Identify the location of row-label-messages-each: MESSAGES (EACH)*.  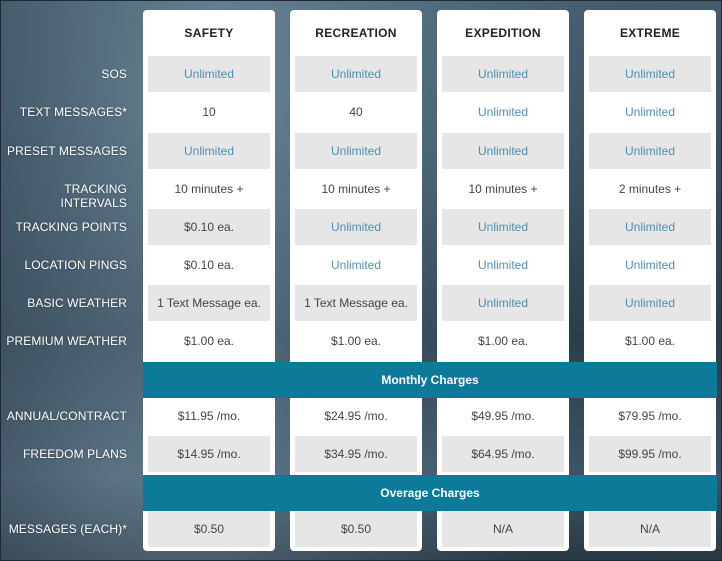
(67, 529).